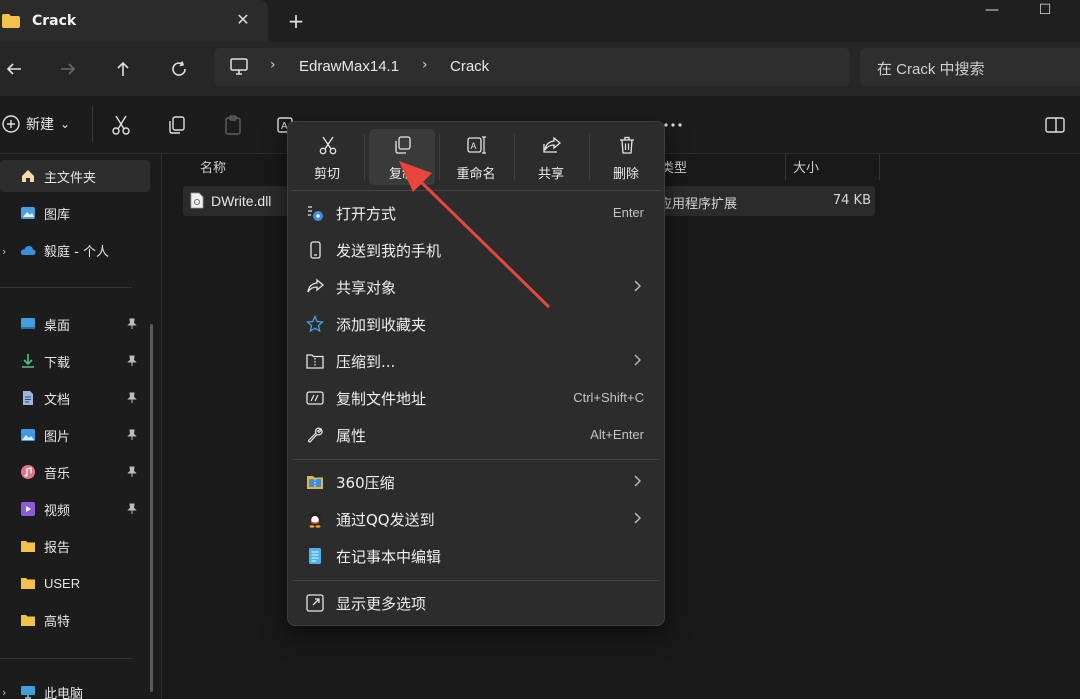 The image size is (1080, 699). What do you see at coordinates (213, 166) in the screenshot?
I see `column-header-name: 名称` at bounding box center [213, 166].